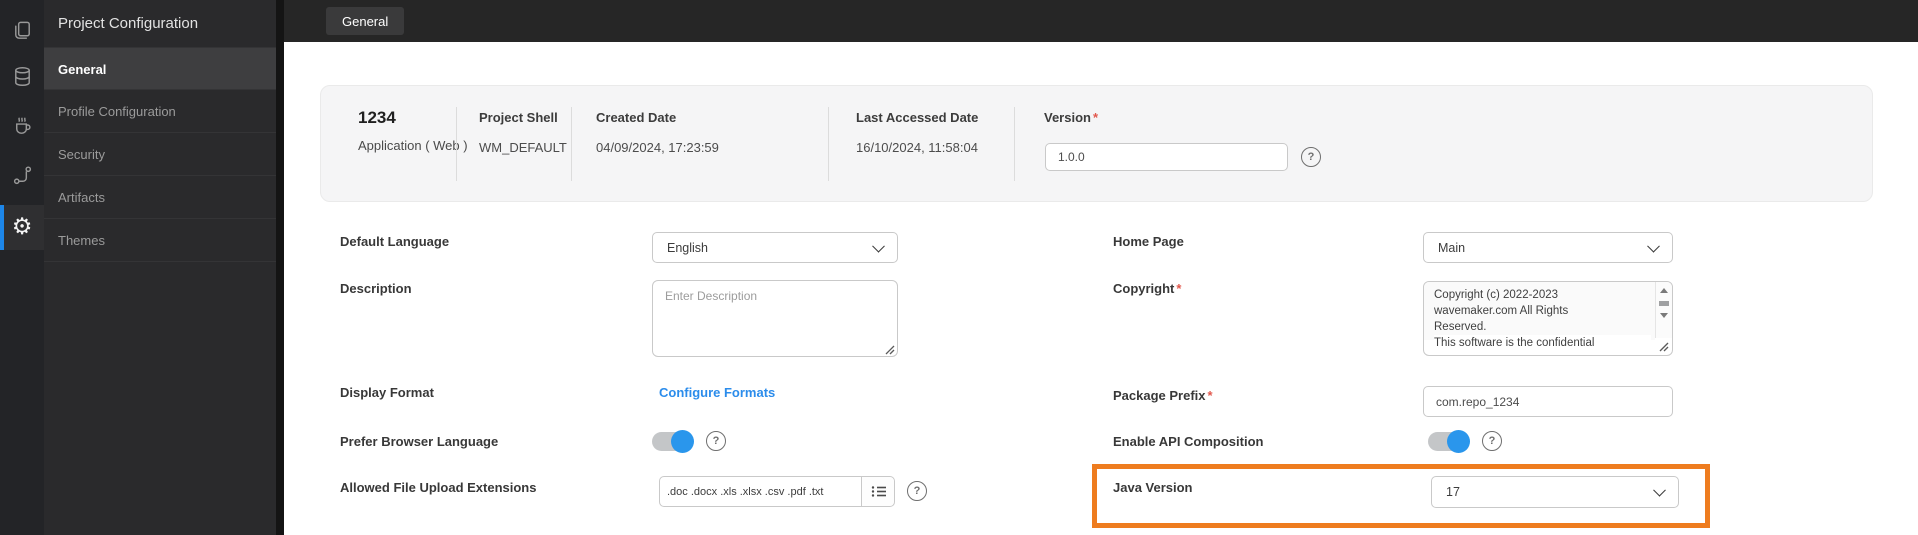 The width and height of the screenshot is (1918, 535). Describe the element at coordinates (775, 318) in the screenshot. I see `description-textarea` at that location.